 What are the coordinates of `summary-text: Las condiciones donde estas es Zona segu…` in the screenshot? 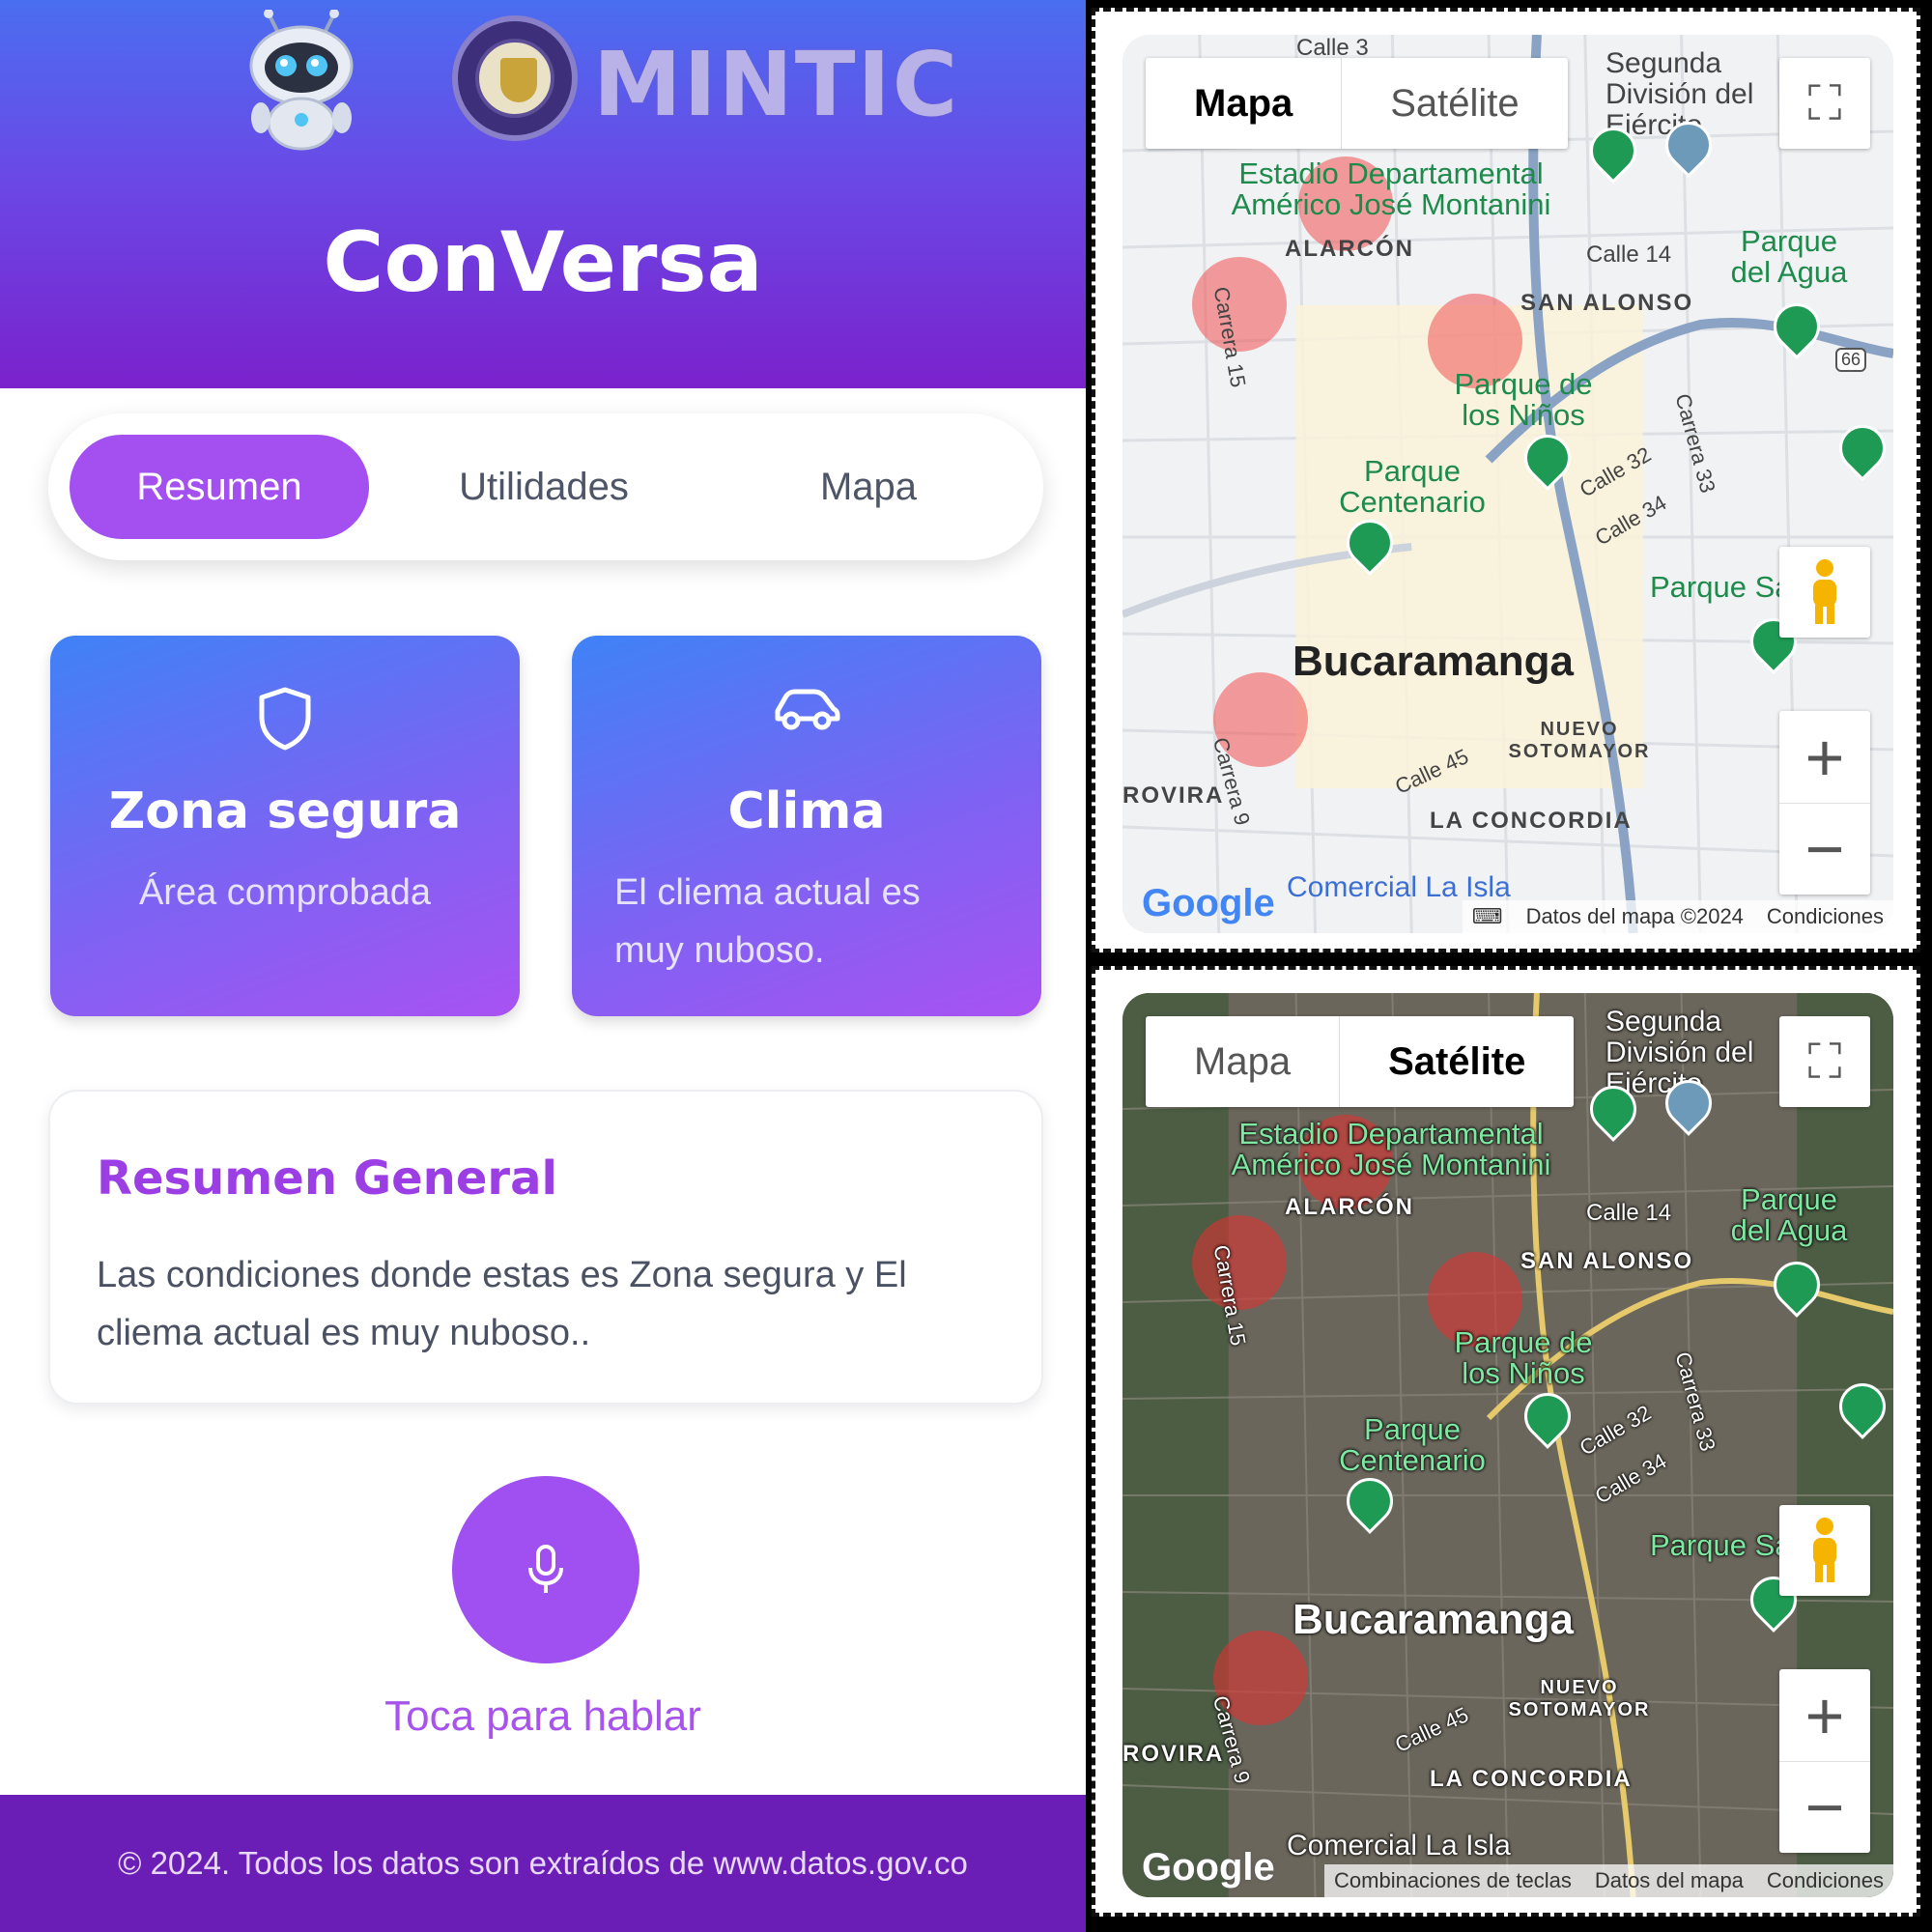 It's located at (502, 1304).